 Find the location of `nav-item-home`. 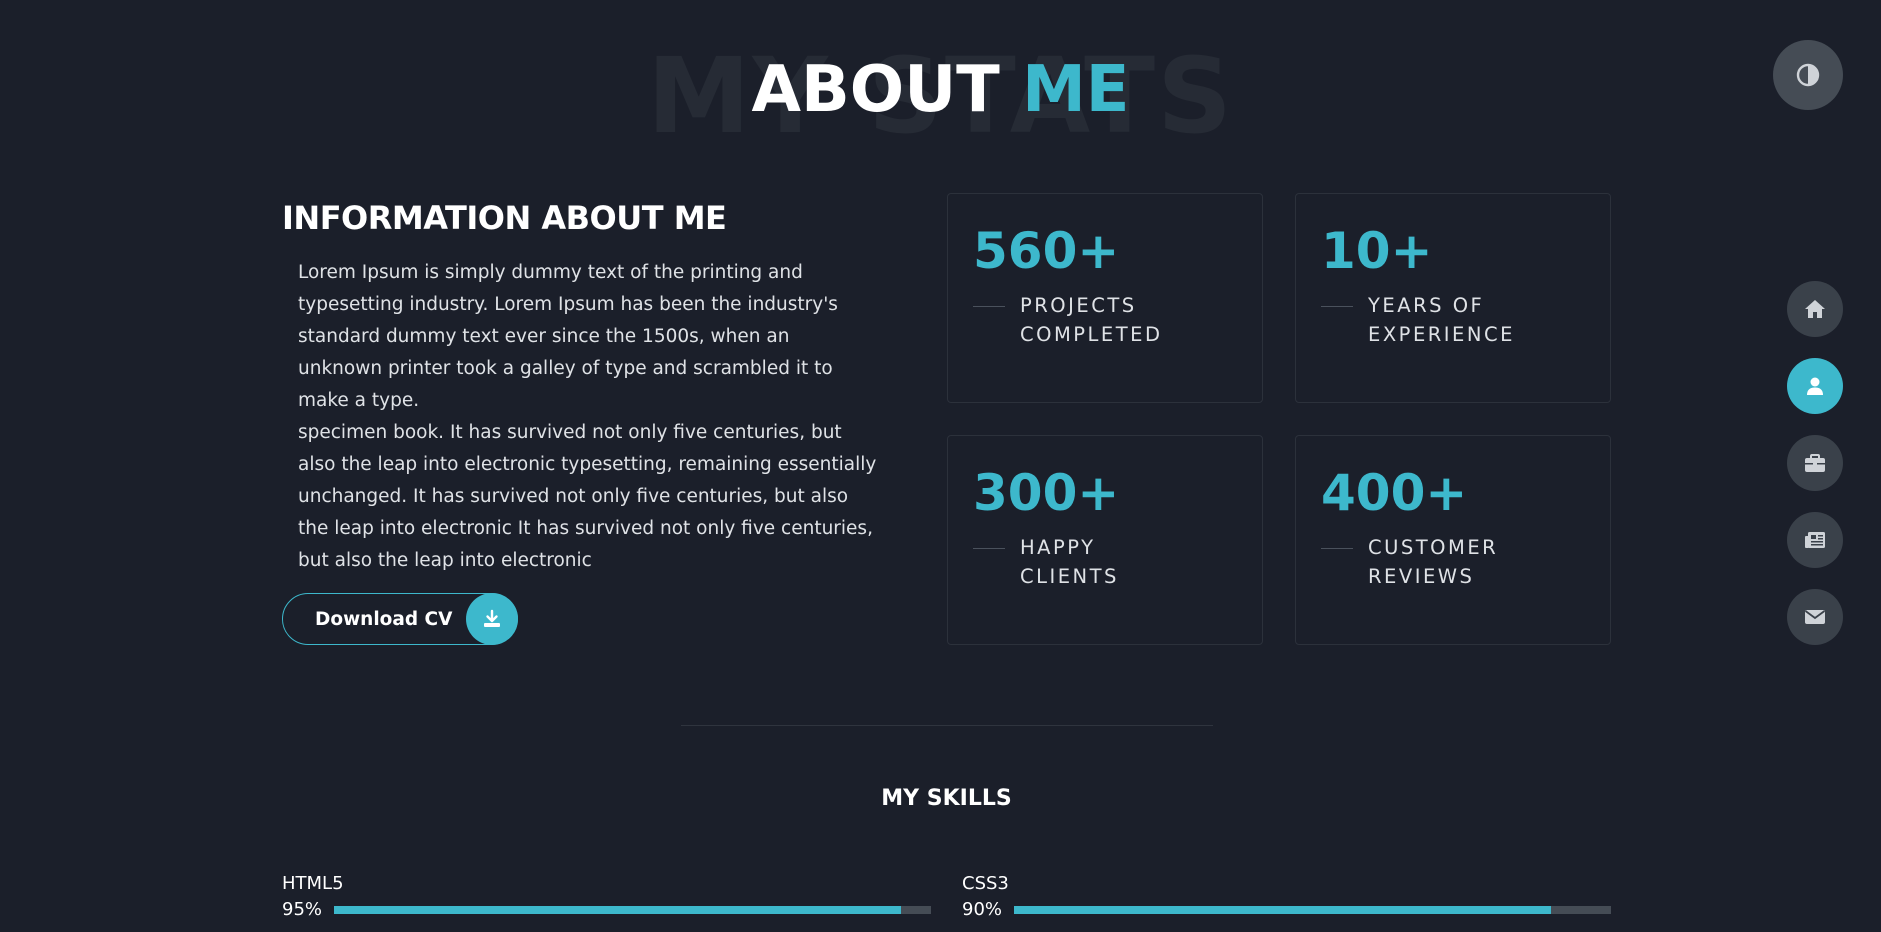

nav-item-home is located at coordinates (1815, 309).